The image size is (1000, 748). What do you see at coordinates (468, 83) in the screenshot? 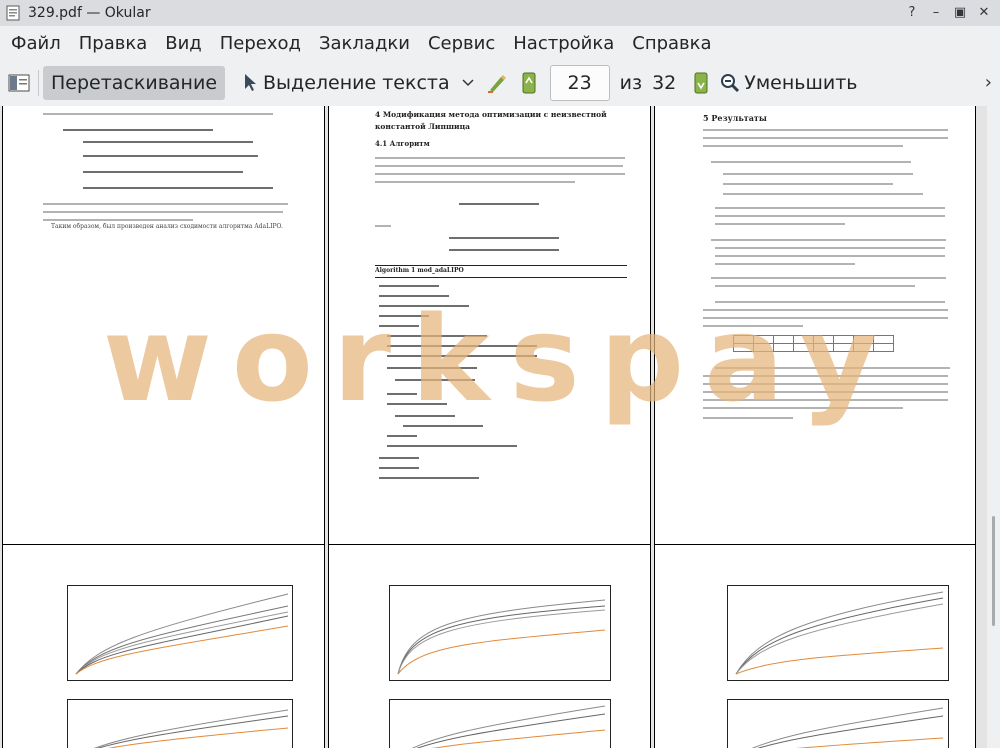
I see `chevron-down-icon` at bounding box center [468, 83].